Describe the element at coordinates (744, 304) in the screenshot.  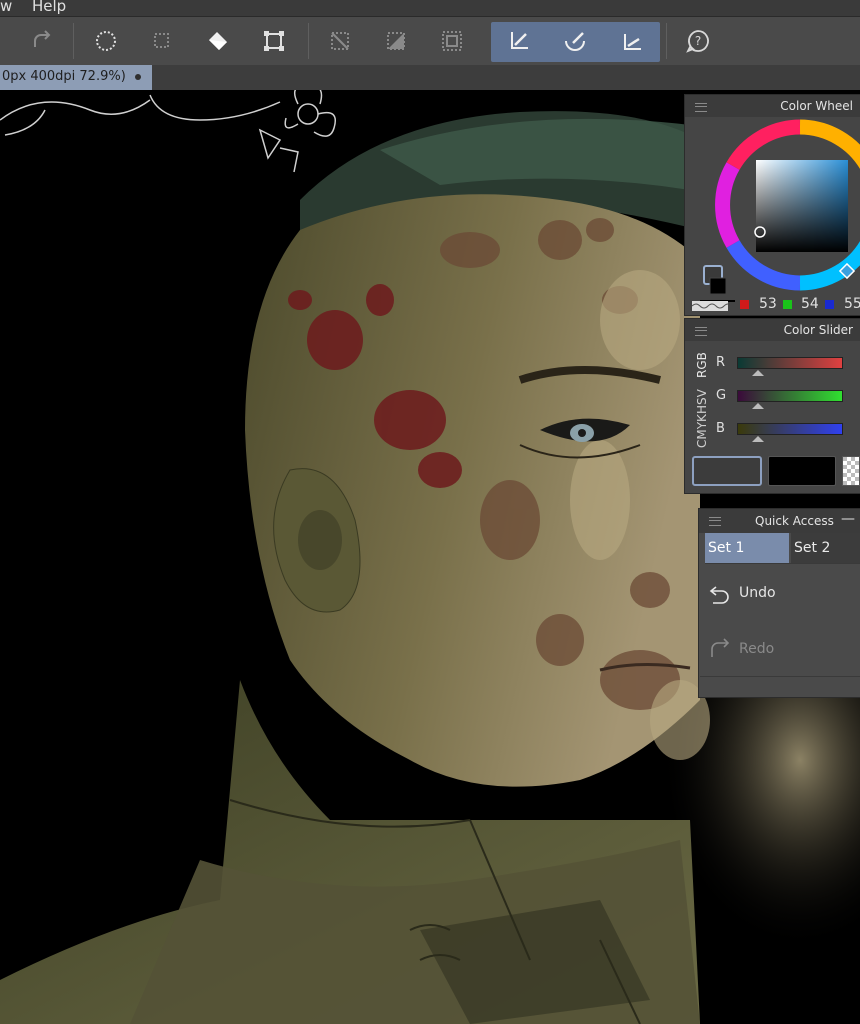
I see `red-indicator` at that location.